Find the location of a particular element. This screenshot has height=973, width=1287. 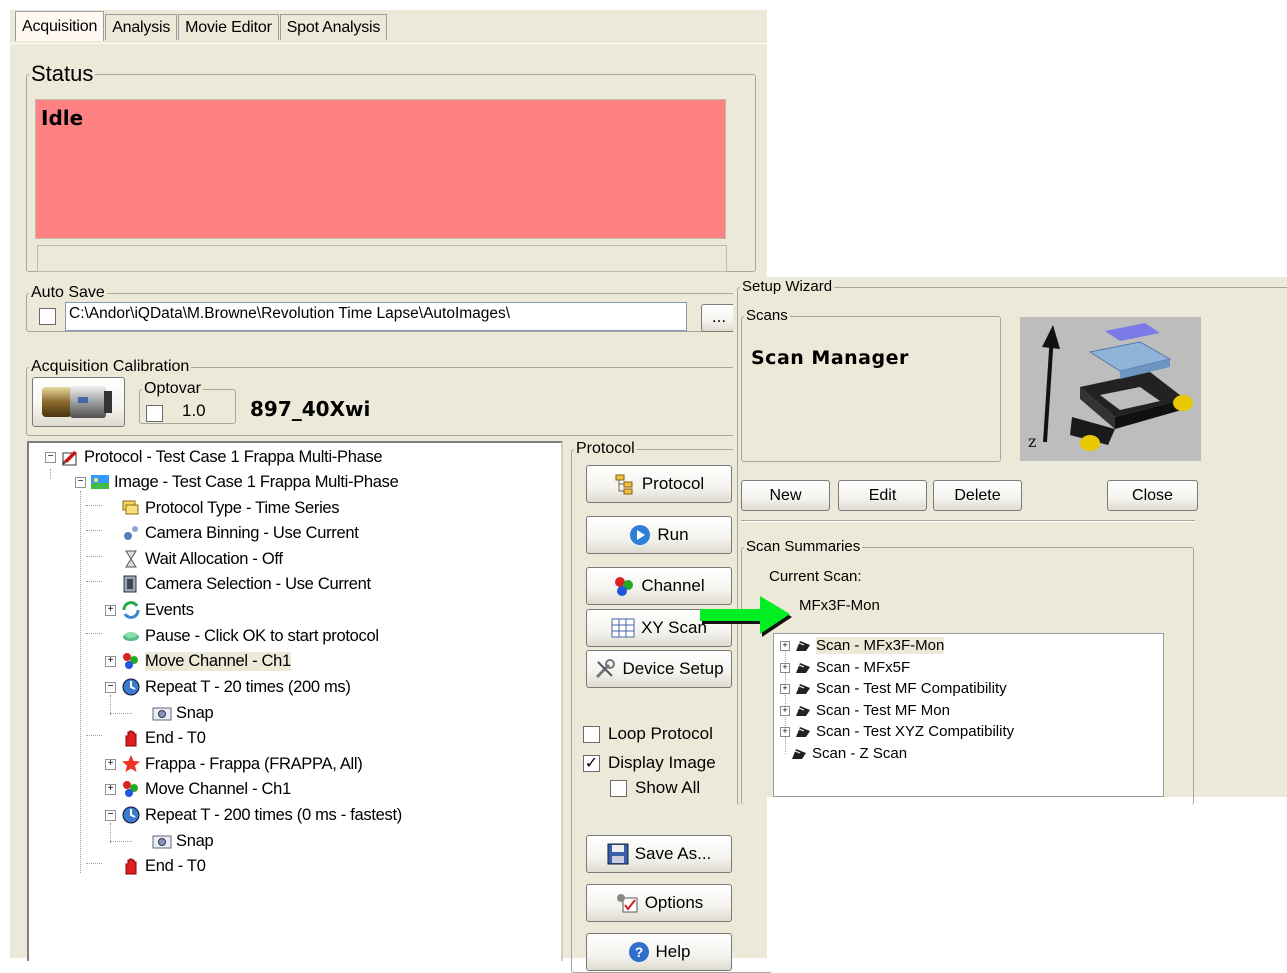

tree-node: Events is located at coordinates (157, 610).